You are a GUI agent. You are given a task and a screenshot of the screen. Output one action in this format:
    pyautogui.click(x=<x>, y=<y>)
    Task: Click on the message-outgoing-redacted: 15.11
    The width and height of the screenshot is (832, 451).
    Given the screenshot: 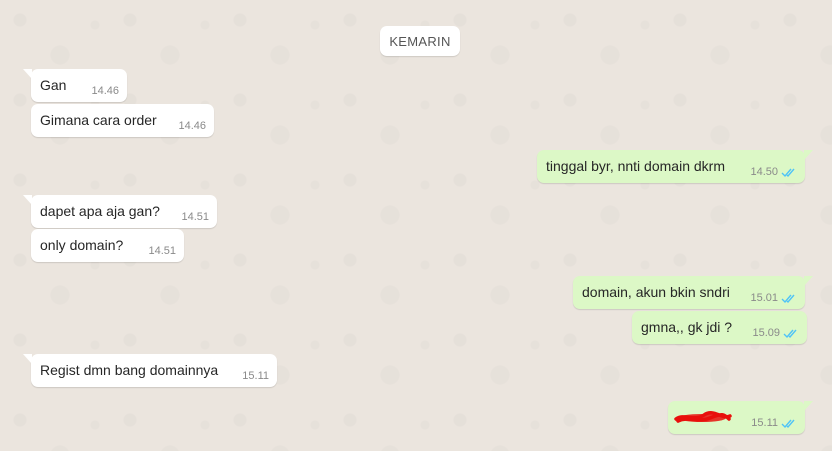 What is the action you would take?
    pyautogui.click(x=740, y=417)
    